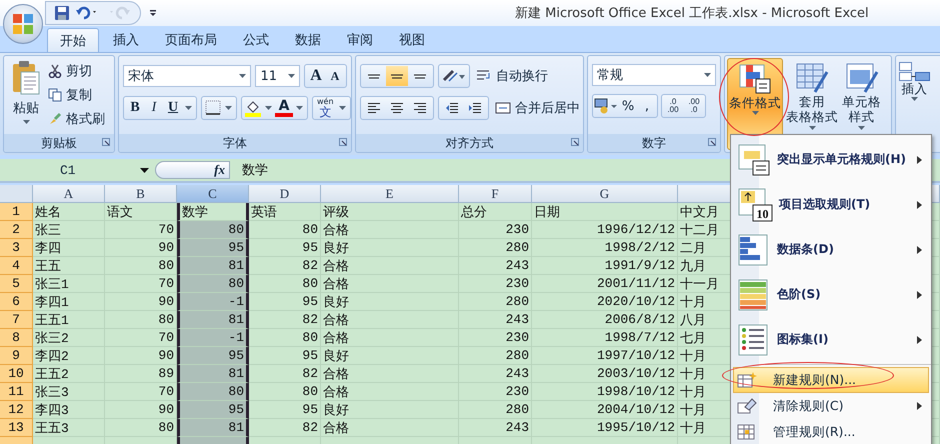 The height and width of the screenshot is (444, 940). I want to click on shrink-font-button: A, so click(335, 76).